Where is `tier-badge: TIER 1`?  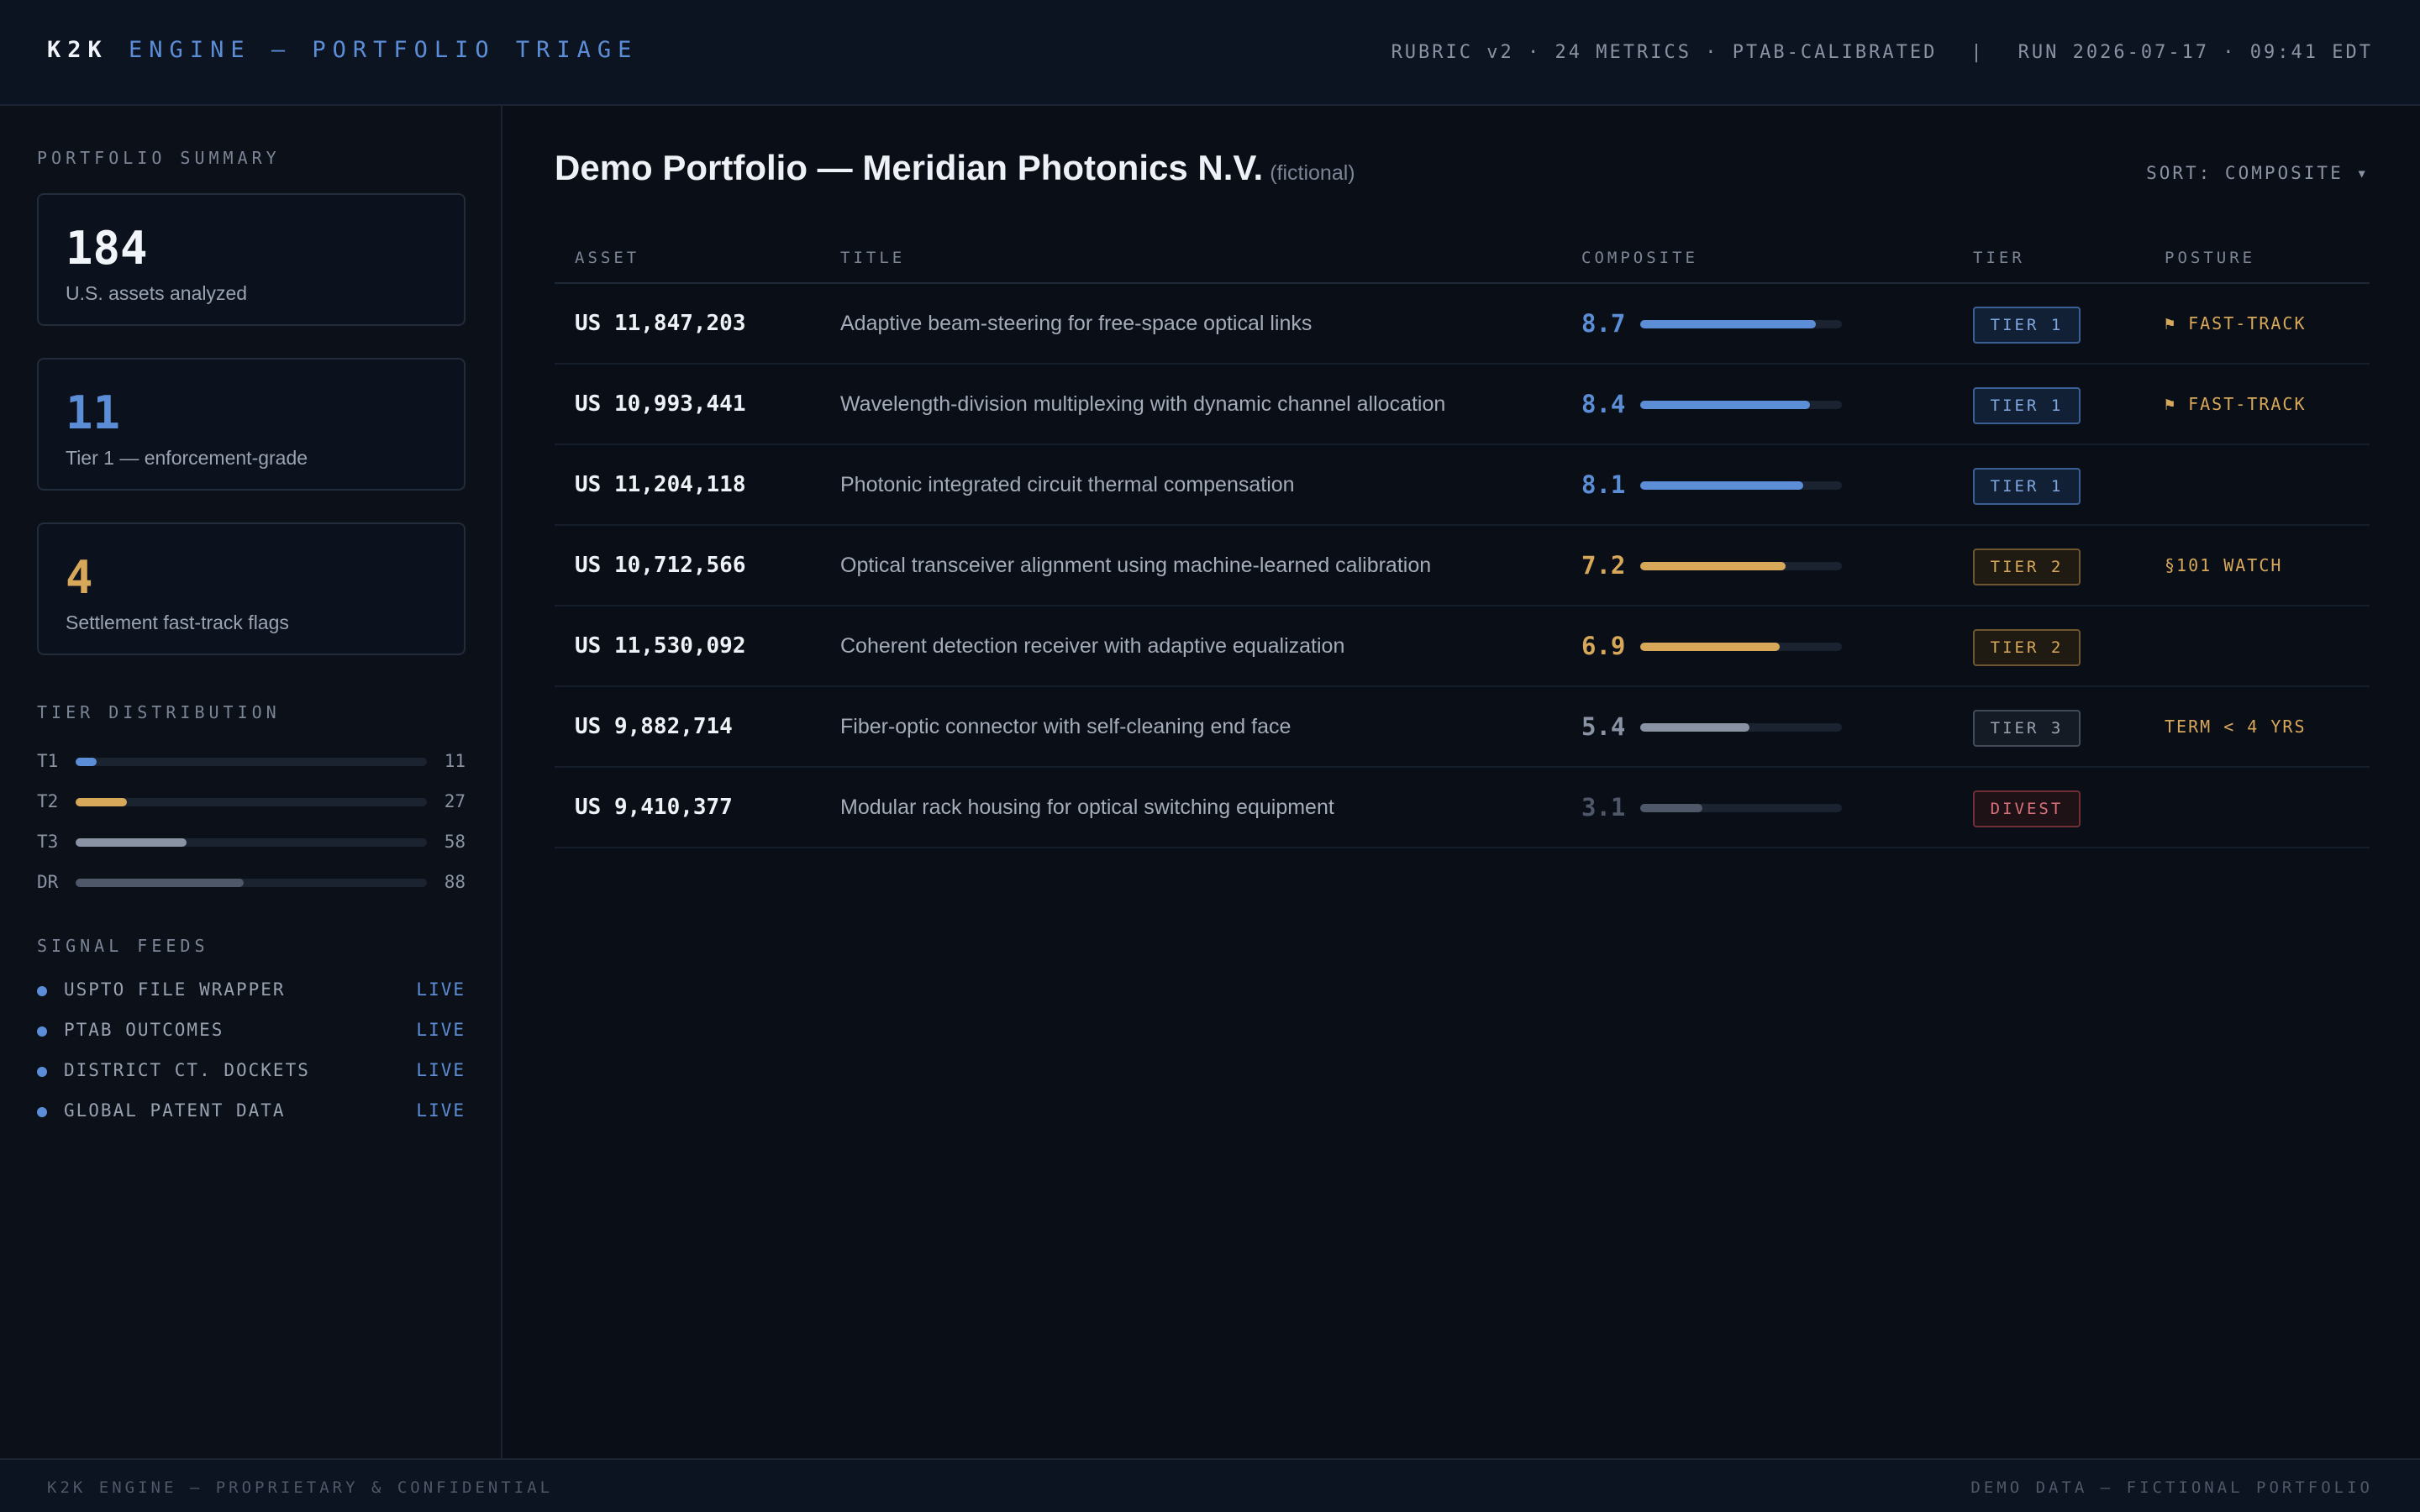
tier-badge: TIER 1 is located at coordinates (2027, 325).